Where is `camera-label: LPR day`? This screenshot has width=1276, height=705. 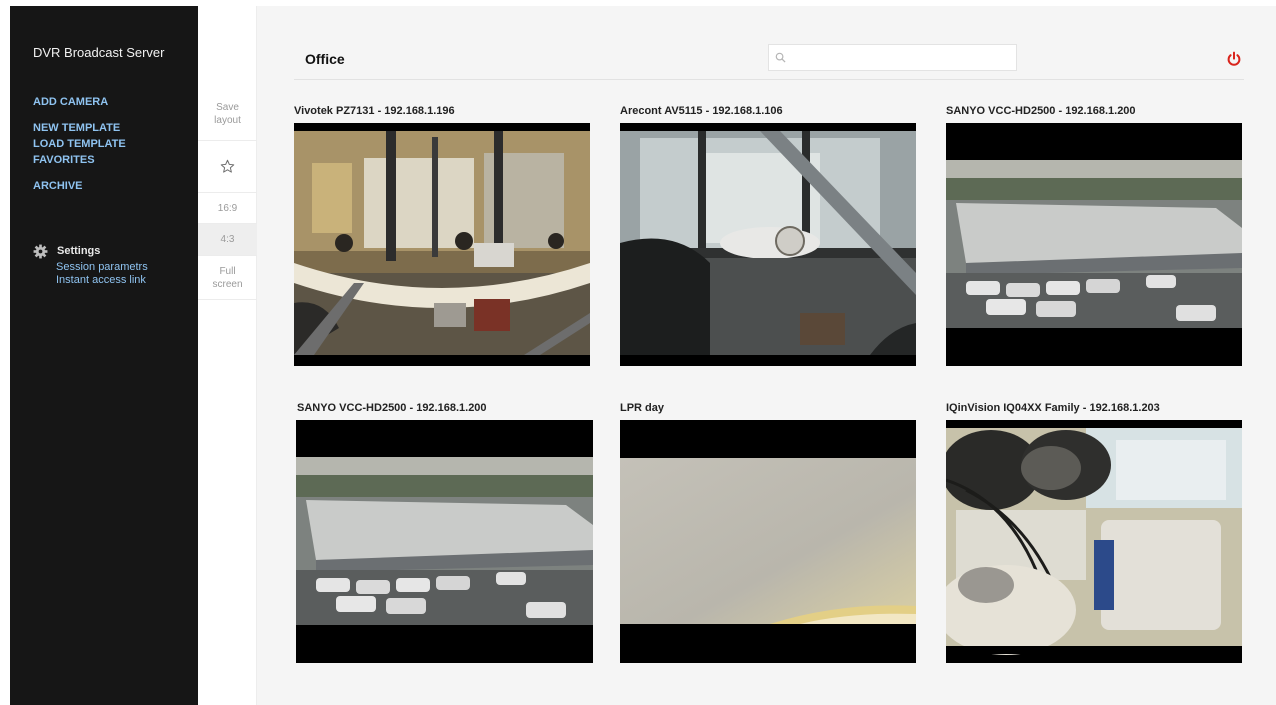
camera-label: LPR day is located at coordinates (642, 408).